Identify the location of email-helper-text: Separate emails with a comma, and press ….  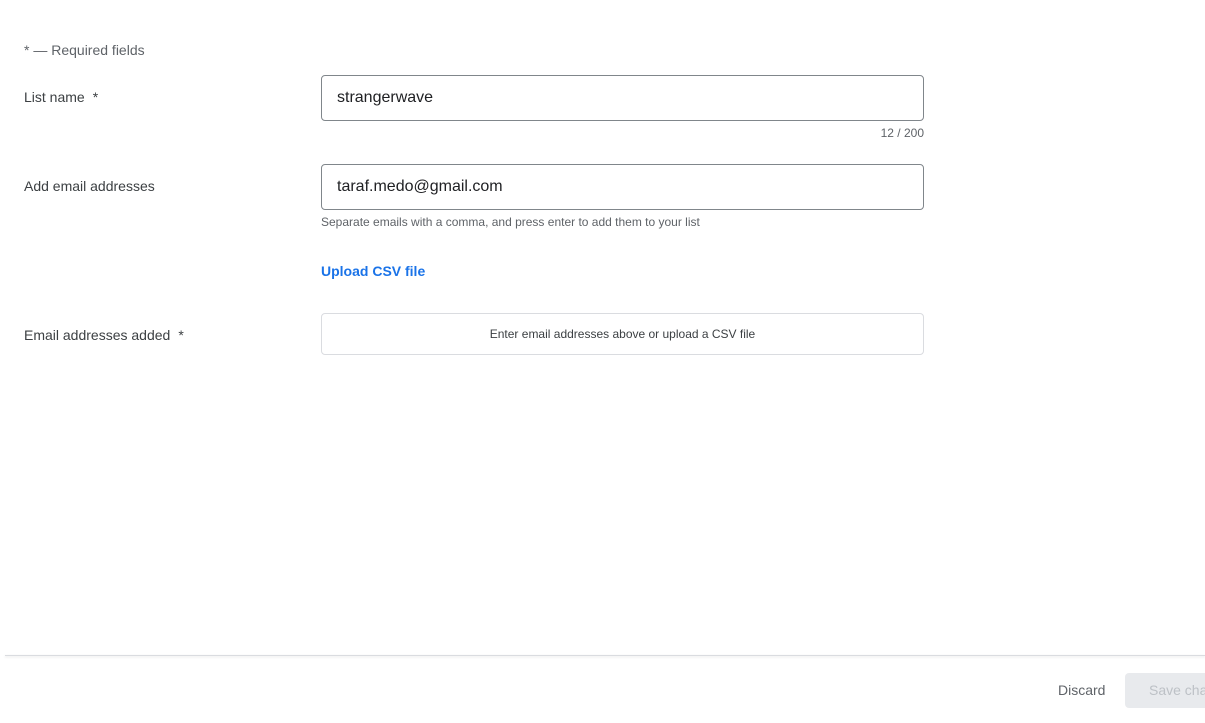
(510, 222).